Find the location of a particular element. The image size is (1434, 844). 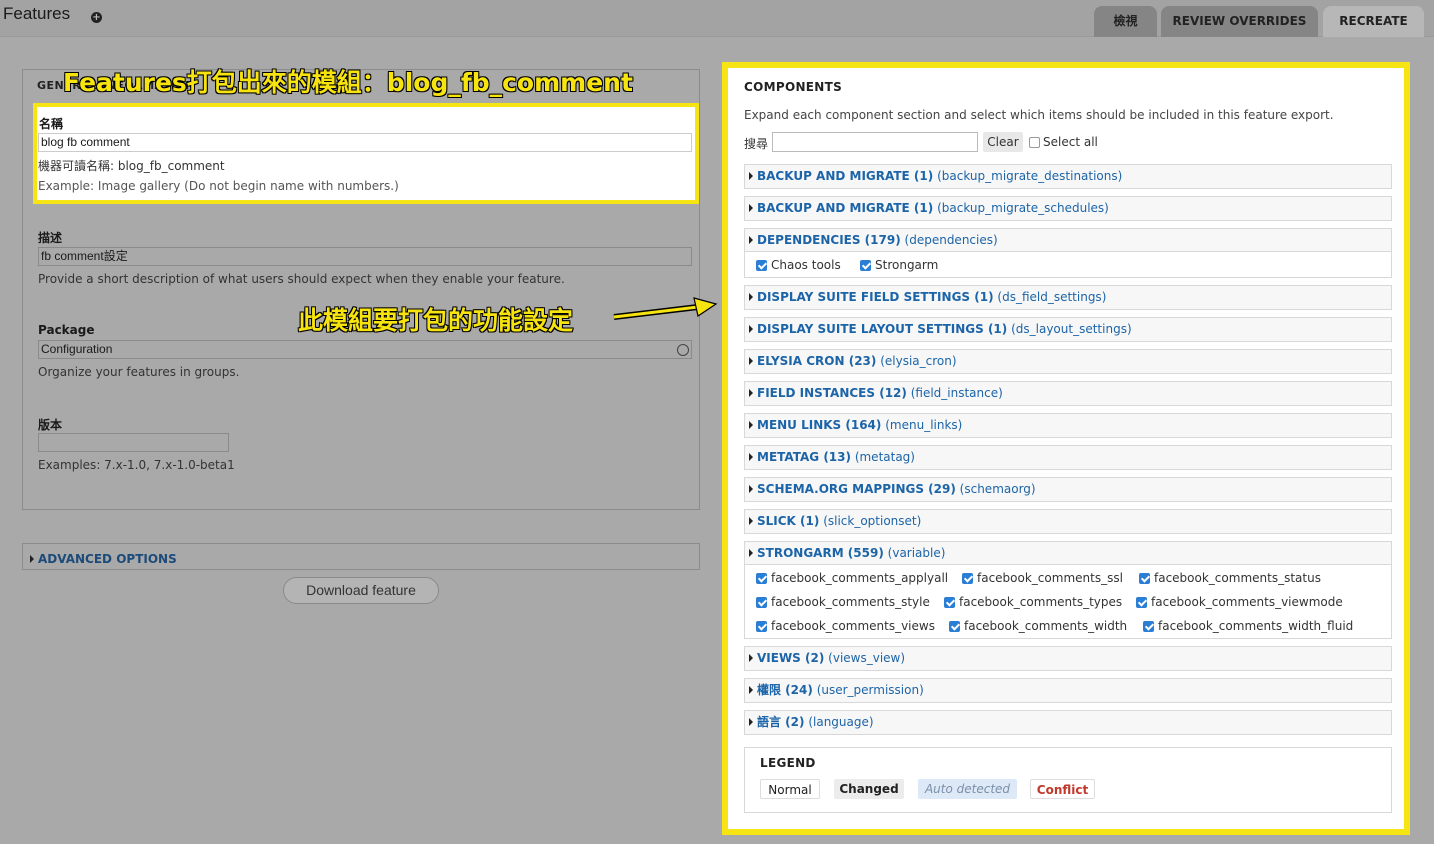

advanced-options-toggle: ADVANCED OPTIONS is located at coordinates (103, 559).